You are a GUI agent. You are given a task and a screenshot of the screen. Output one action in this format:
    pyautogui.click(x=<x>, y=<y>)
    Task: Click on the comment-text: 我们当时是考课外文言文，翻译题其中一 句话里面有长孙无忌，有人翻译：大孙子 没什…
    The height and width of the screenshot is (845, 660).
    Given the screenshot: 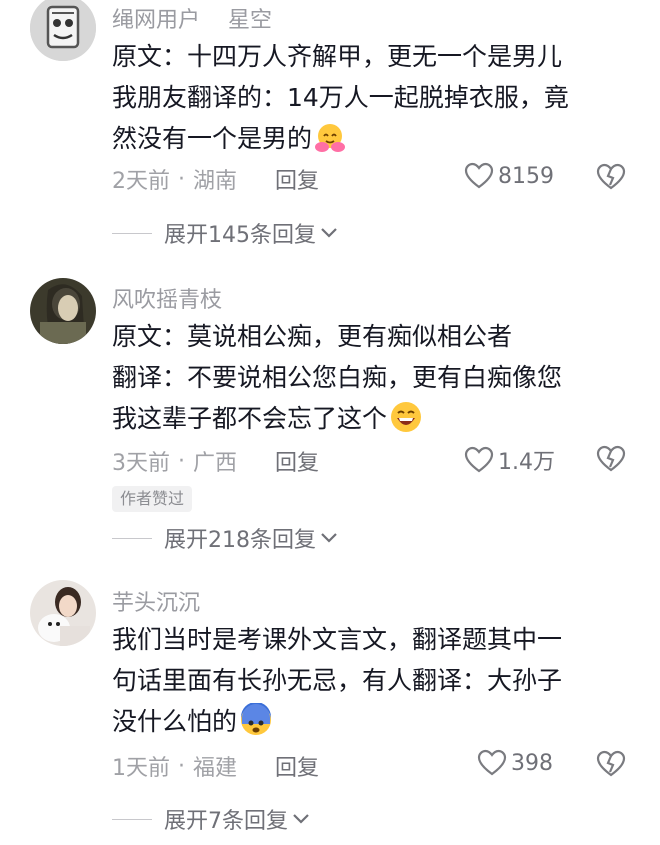 What is the action you would take?
    pyautogui.click(x=372, y=684)
    